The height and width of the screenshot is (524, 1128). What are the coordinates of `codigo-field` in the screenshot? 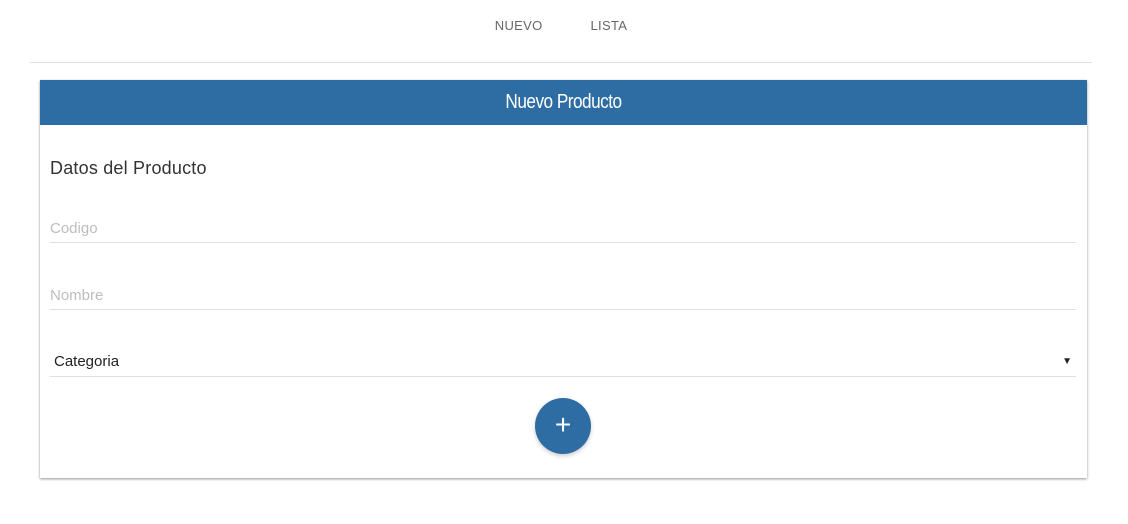 It's located at (563, 225).